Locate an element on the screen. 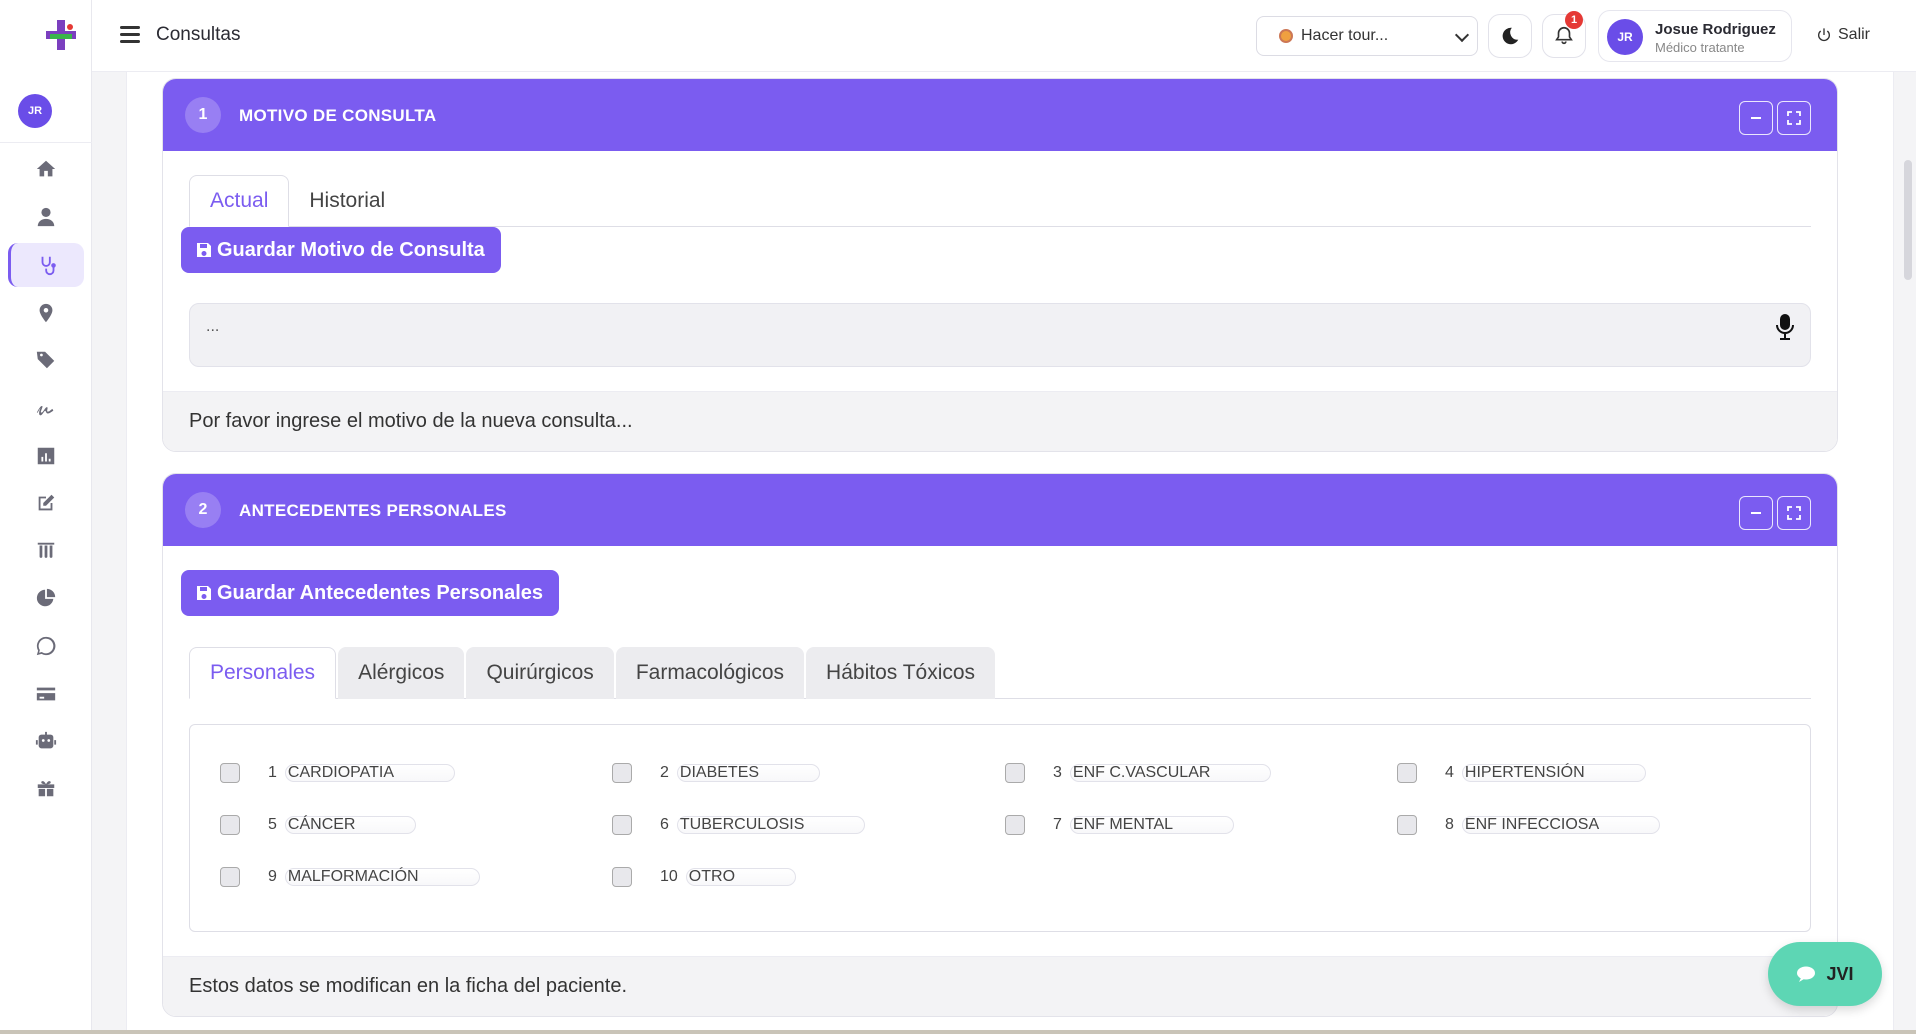 This screenshot has height=1034, width=1916. item-label: OTRO is located at coordinates (741, 877).